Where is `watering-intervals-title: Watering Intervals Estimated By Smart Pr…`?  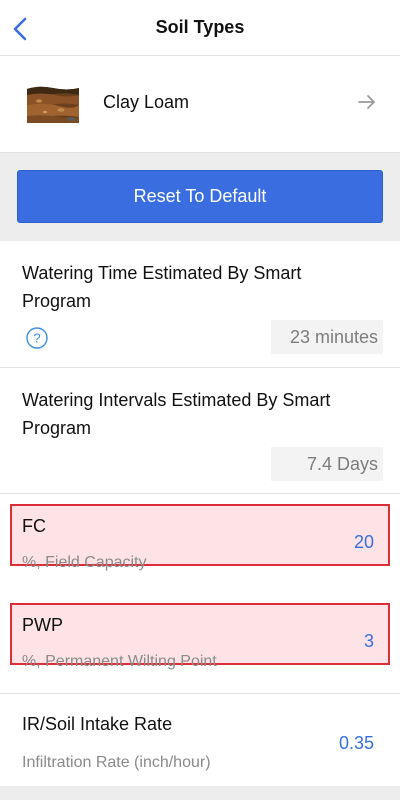 watering-intervals-title: Watering Intervals Estimated By Smart Pr… is located at coordinates (176, 414).